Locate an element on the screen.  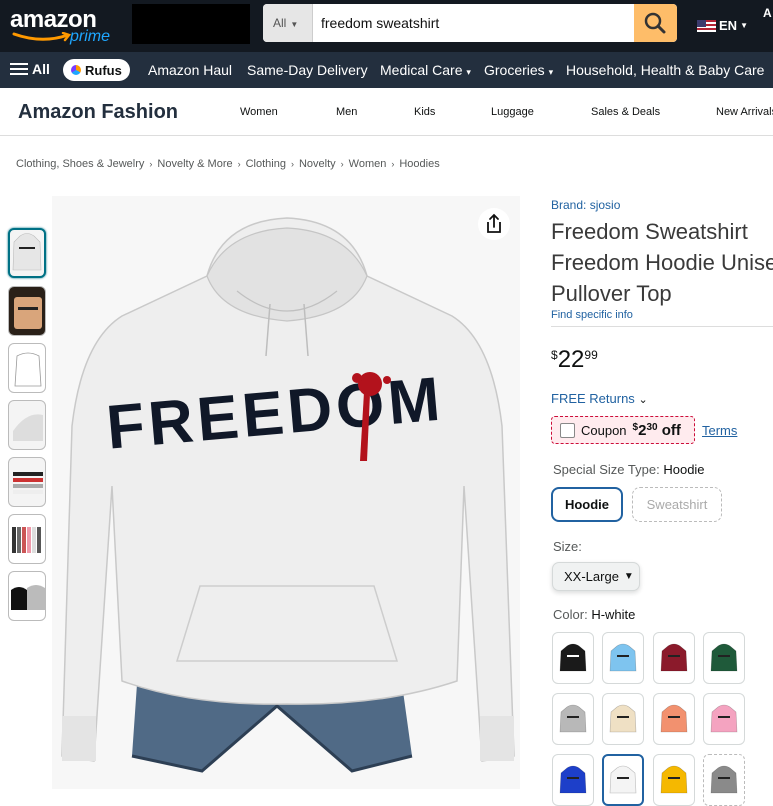
special-size-type-label: Special Size Type: Hoodie is located at coordinates (629, 469).